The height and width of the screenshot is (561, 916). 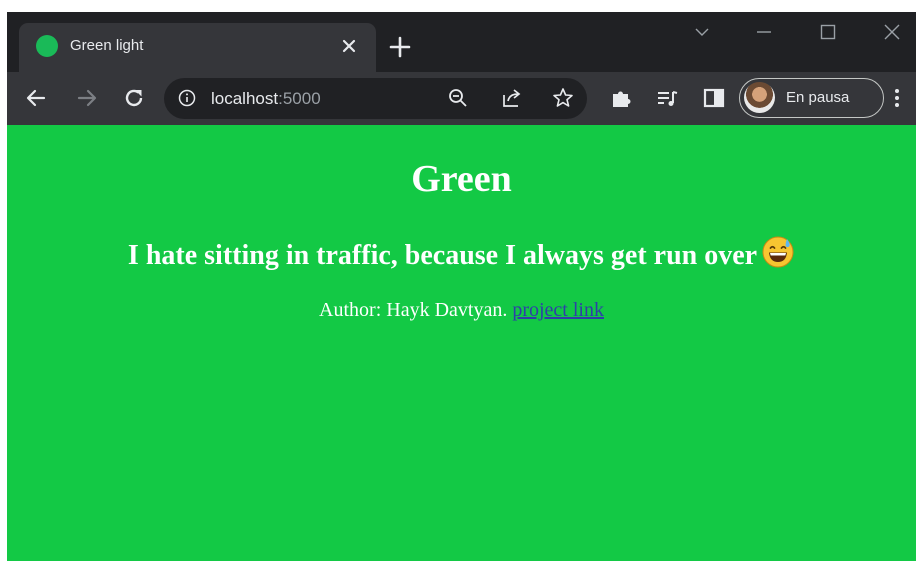 I want to click on media-control-icon, so click(x=667, y=98).